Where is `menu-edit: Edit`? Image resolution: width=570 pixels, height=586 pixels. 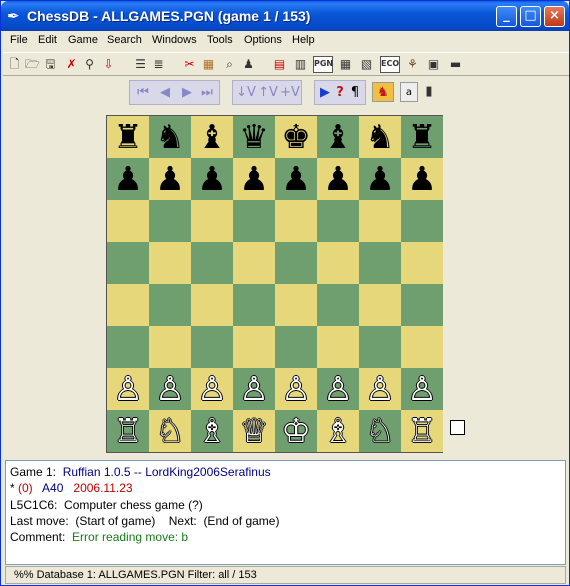
menu-edit: Edit is located at coordinates (47, 40).